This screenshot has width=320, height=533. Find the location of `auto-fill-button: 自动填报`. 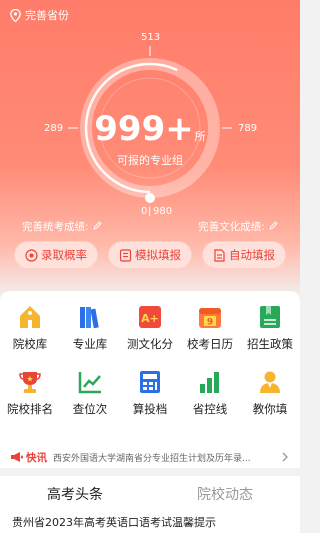

auto-fill-button: 自动填报 is located at coordinates (244, 255).